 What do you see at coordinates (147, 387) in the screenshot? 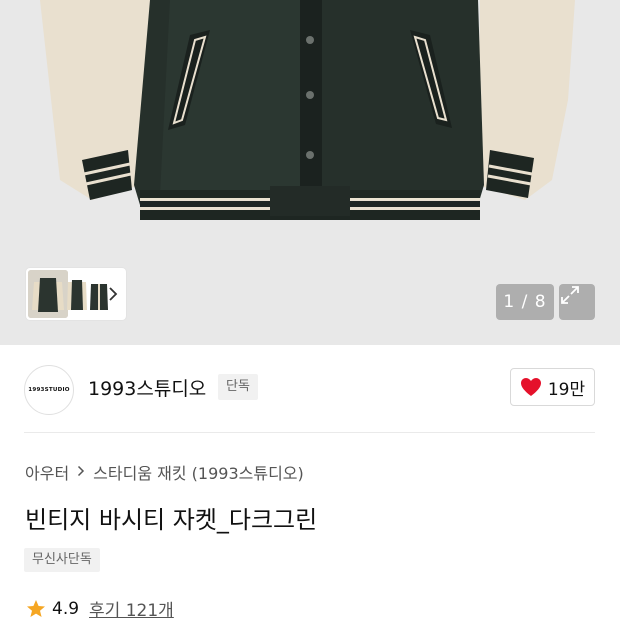
I see `brand-name: 1993스튜디오` at bounding box center [147, 387].